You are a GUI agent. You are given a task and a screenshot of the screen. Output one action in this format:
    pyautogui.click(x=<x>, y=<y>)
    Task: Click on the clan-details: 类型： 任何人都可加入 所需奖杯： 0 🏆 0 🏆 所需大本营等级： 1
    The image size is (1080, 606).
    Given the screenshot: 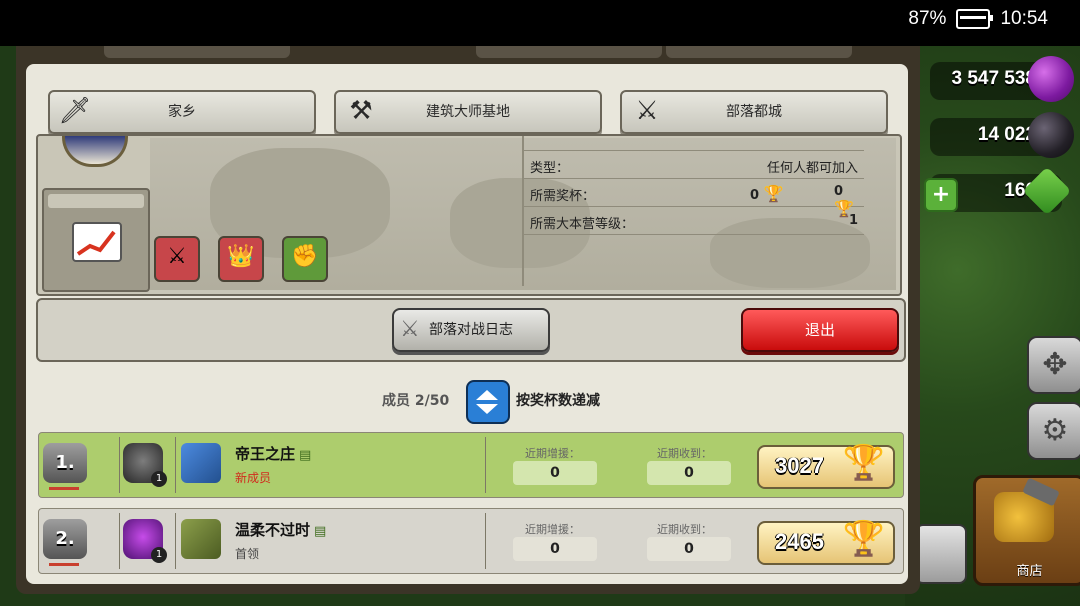 What is the action you would take?
    pyautogui.click(x=694, y=185)
    